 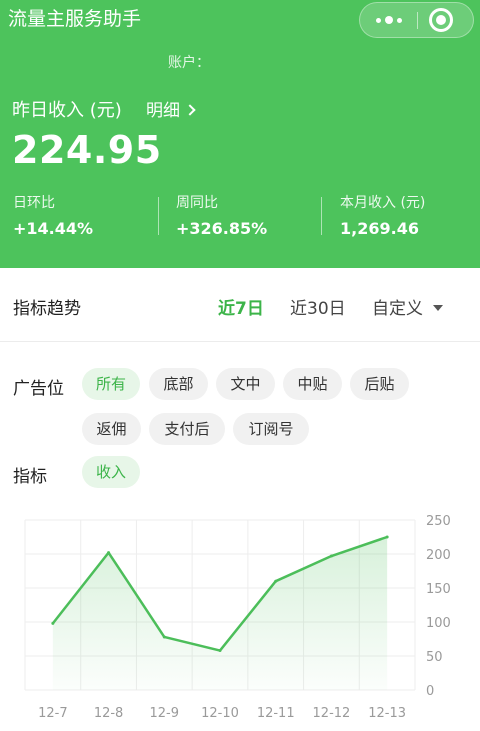 What do you see at coordinates (221, 215) in the screenshot?
I see `stat-week-over-week: 周同比 +326.85%` at bounding box center [221, 215].